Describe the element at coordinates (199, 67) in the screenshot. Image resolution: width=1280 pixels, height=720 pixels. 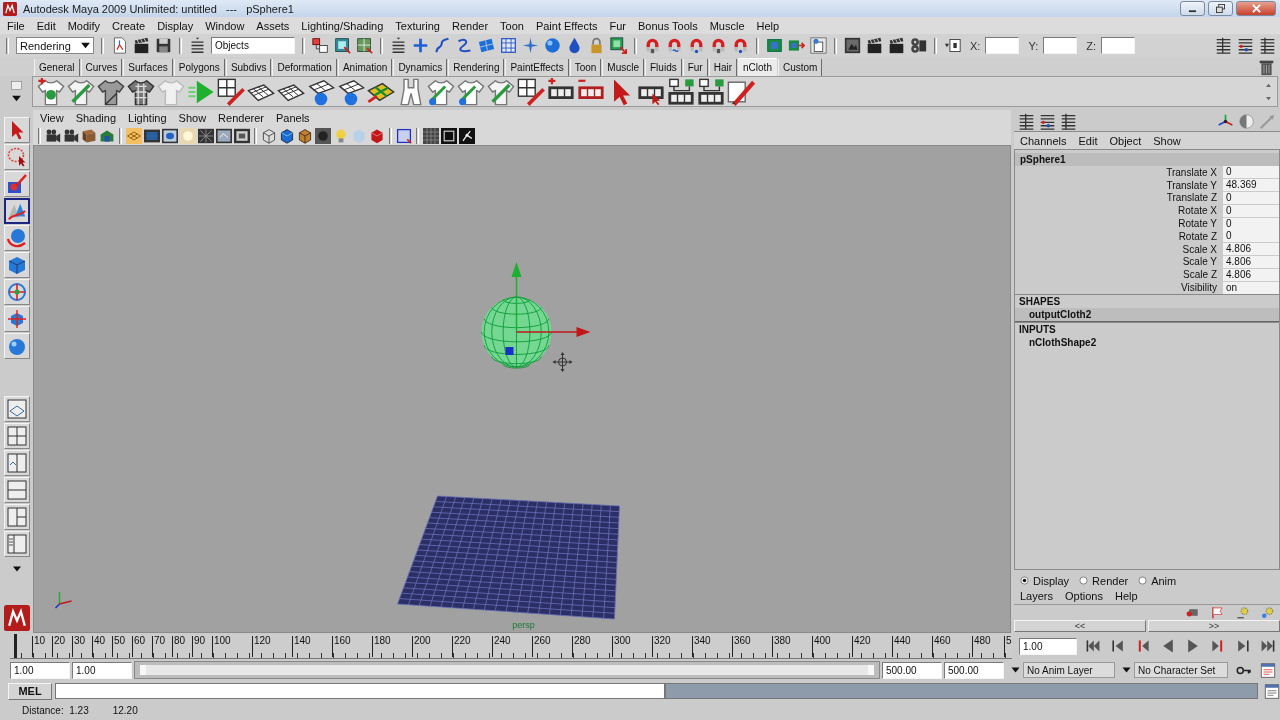
I see `shelf-tab: Polygons` at that location.